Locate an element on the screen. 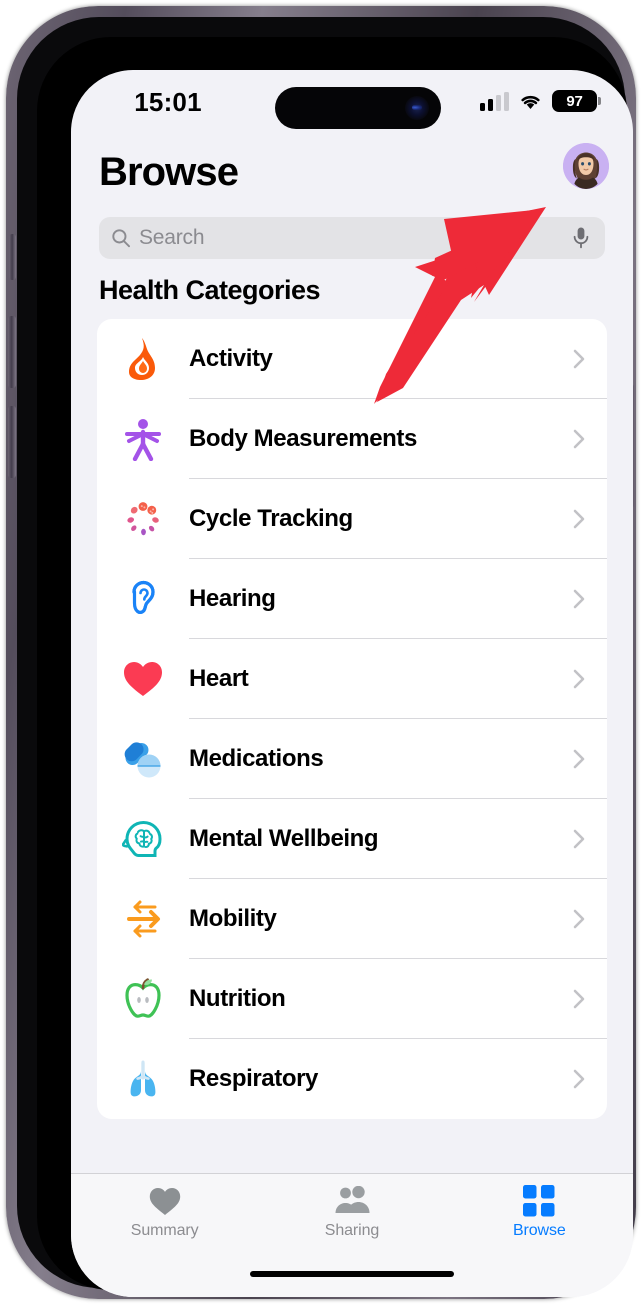 The height and width of the screenshot is (1305, 642). volume-down-button is located at coordinates (12, 442).